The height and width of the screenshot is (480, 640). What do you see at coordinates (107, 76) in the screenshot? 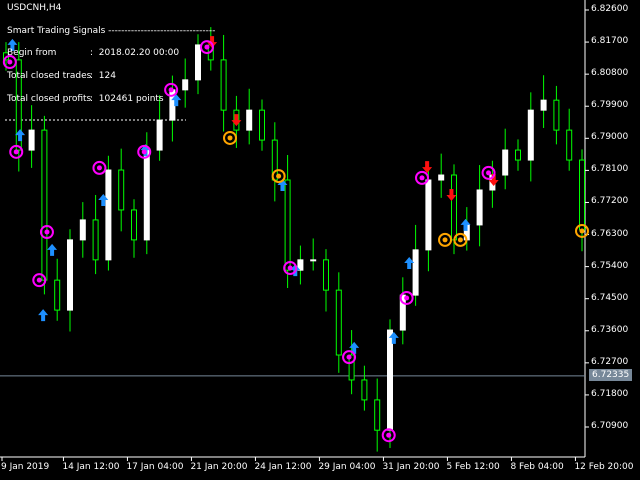
I see `closed-trades-text: 124` at bounding box center [107, 76].